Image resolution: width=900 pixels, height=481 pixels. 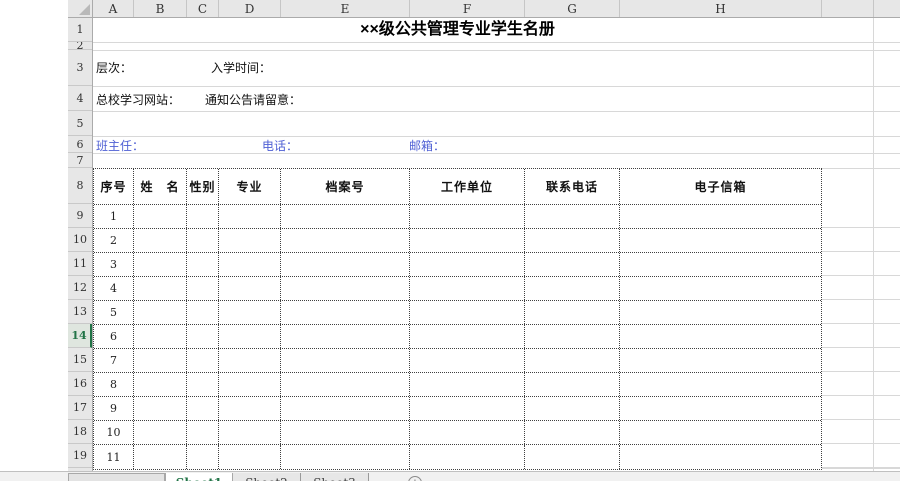 What do you see at coordinates (241, 67) in the screenshot?
I see `enroll-time-label-cell: 入学时间：` at bounding box center [241, 67].